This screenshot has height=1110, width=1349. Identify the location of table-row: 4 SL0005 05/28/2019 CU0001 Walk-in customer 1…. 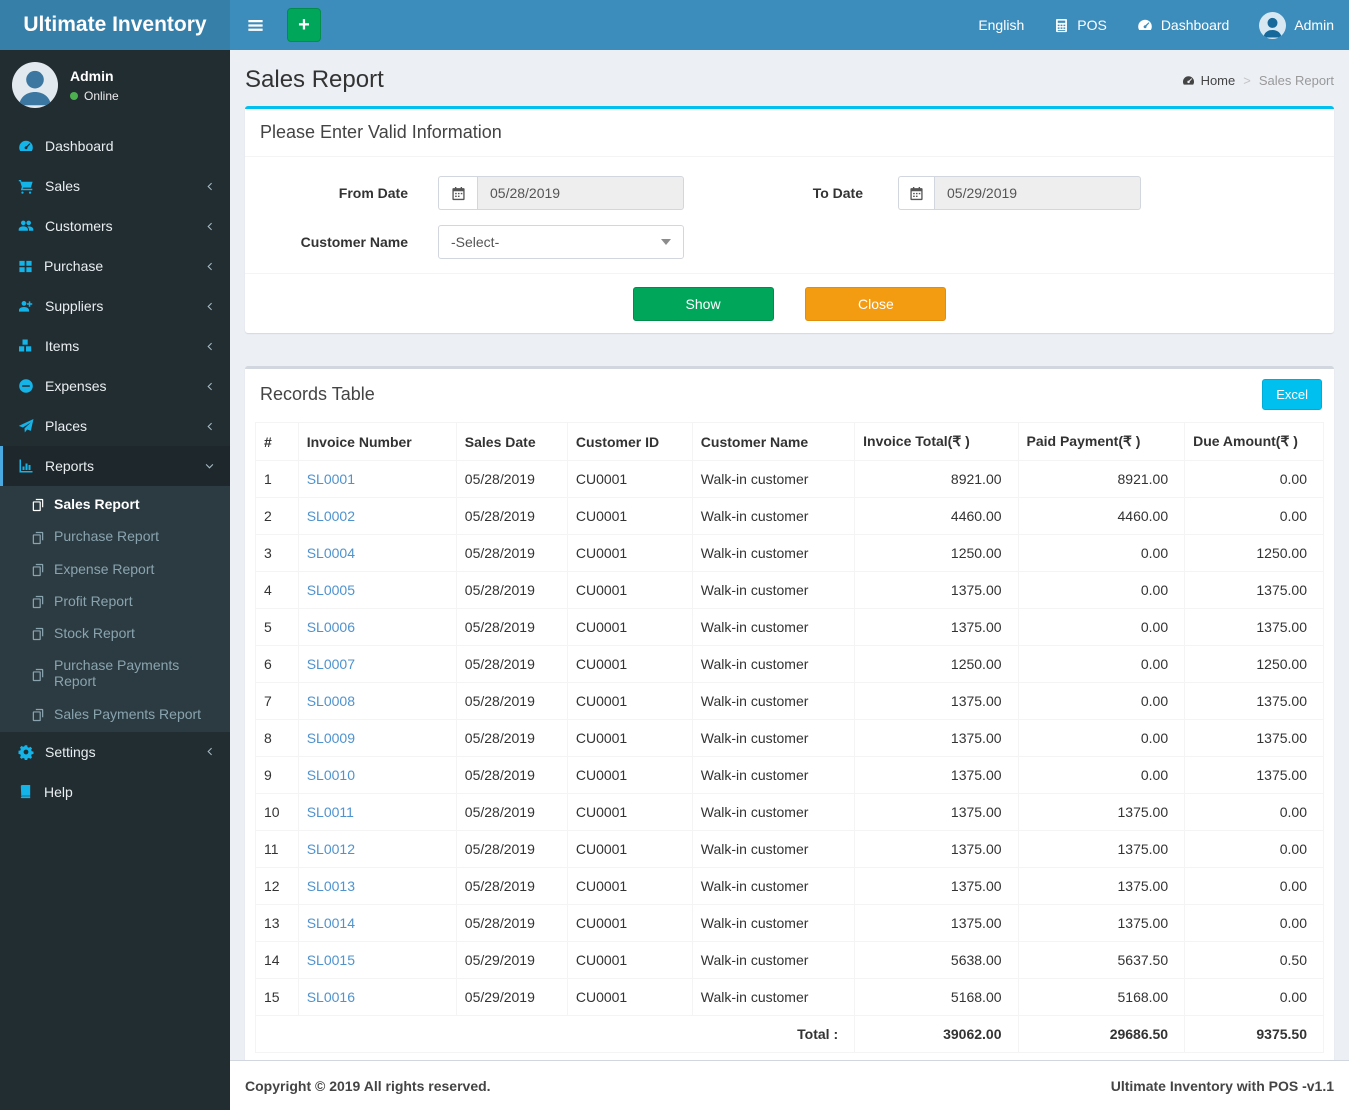
(789, 590).